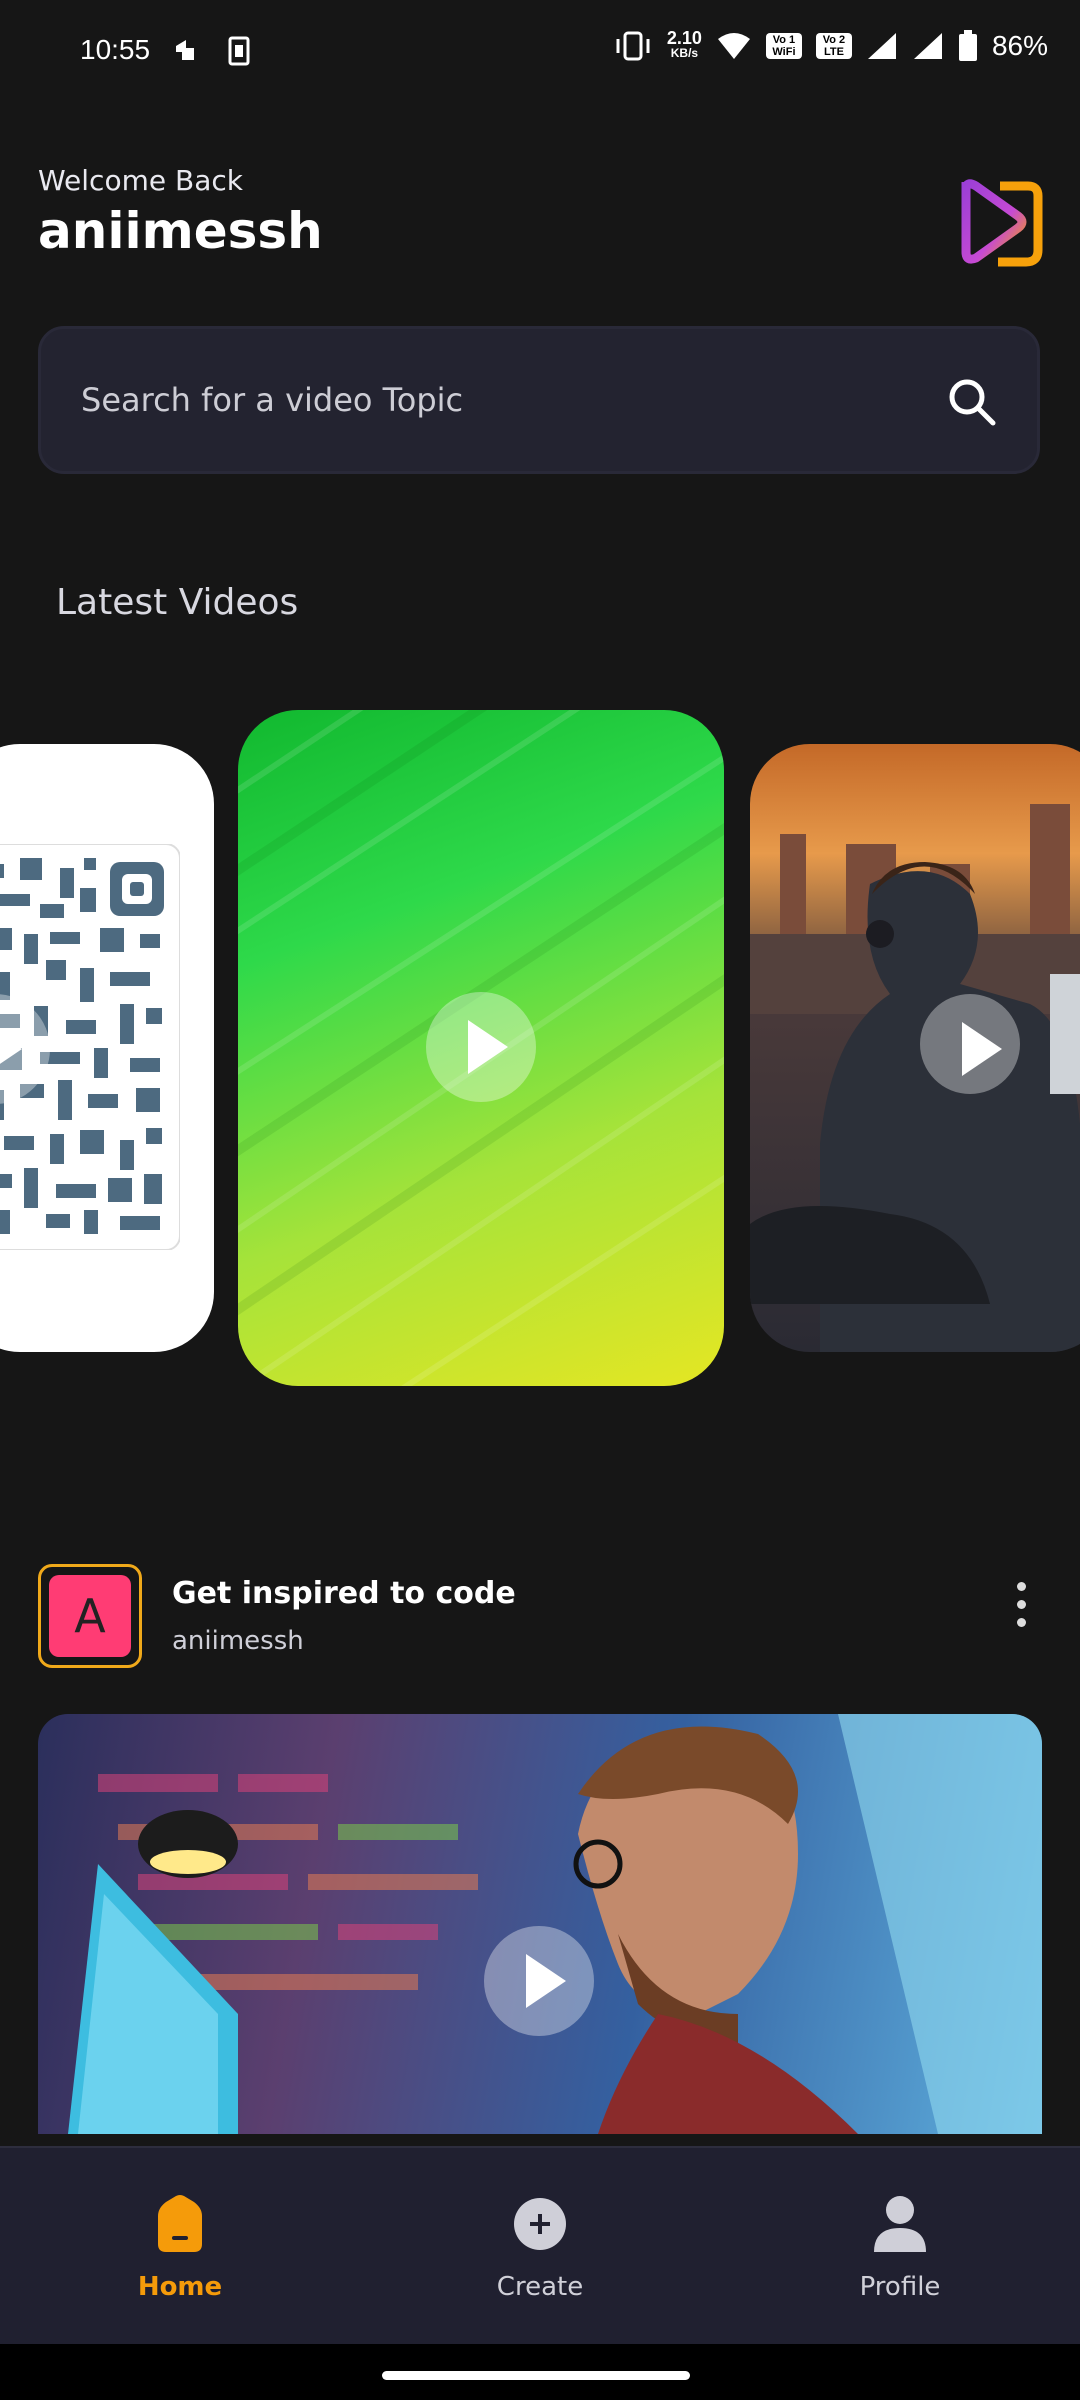 The image size is (1080, 2400). I want to click on welcome-text: Welcome Back, so click(140, 180).